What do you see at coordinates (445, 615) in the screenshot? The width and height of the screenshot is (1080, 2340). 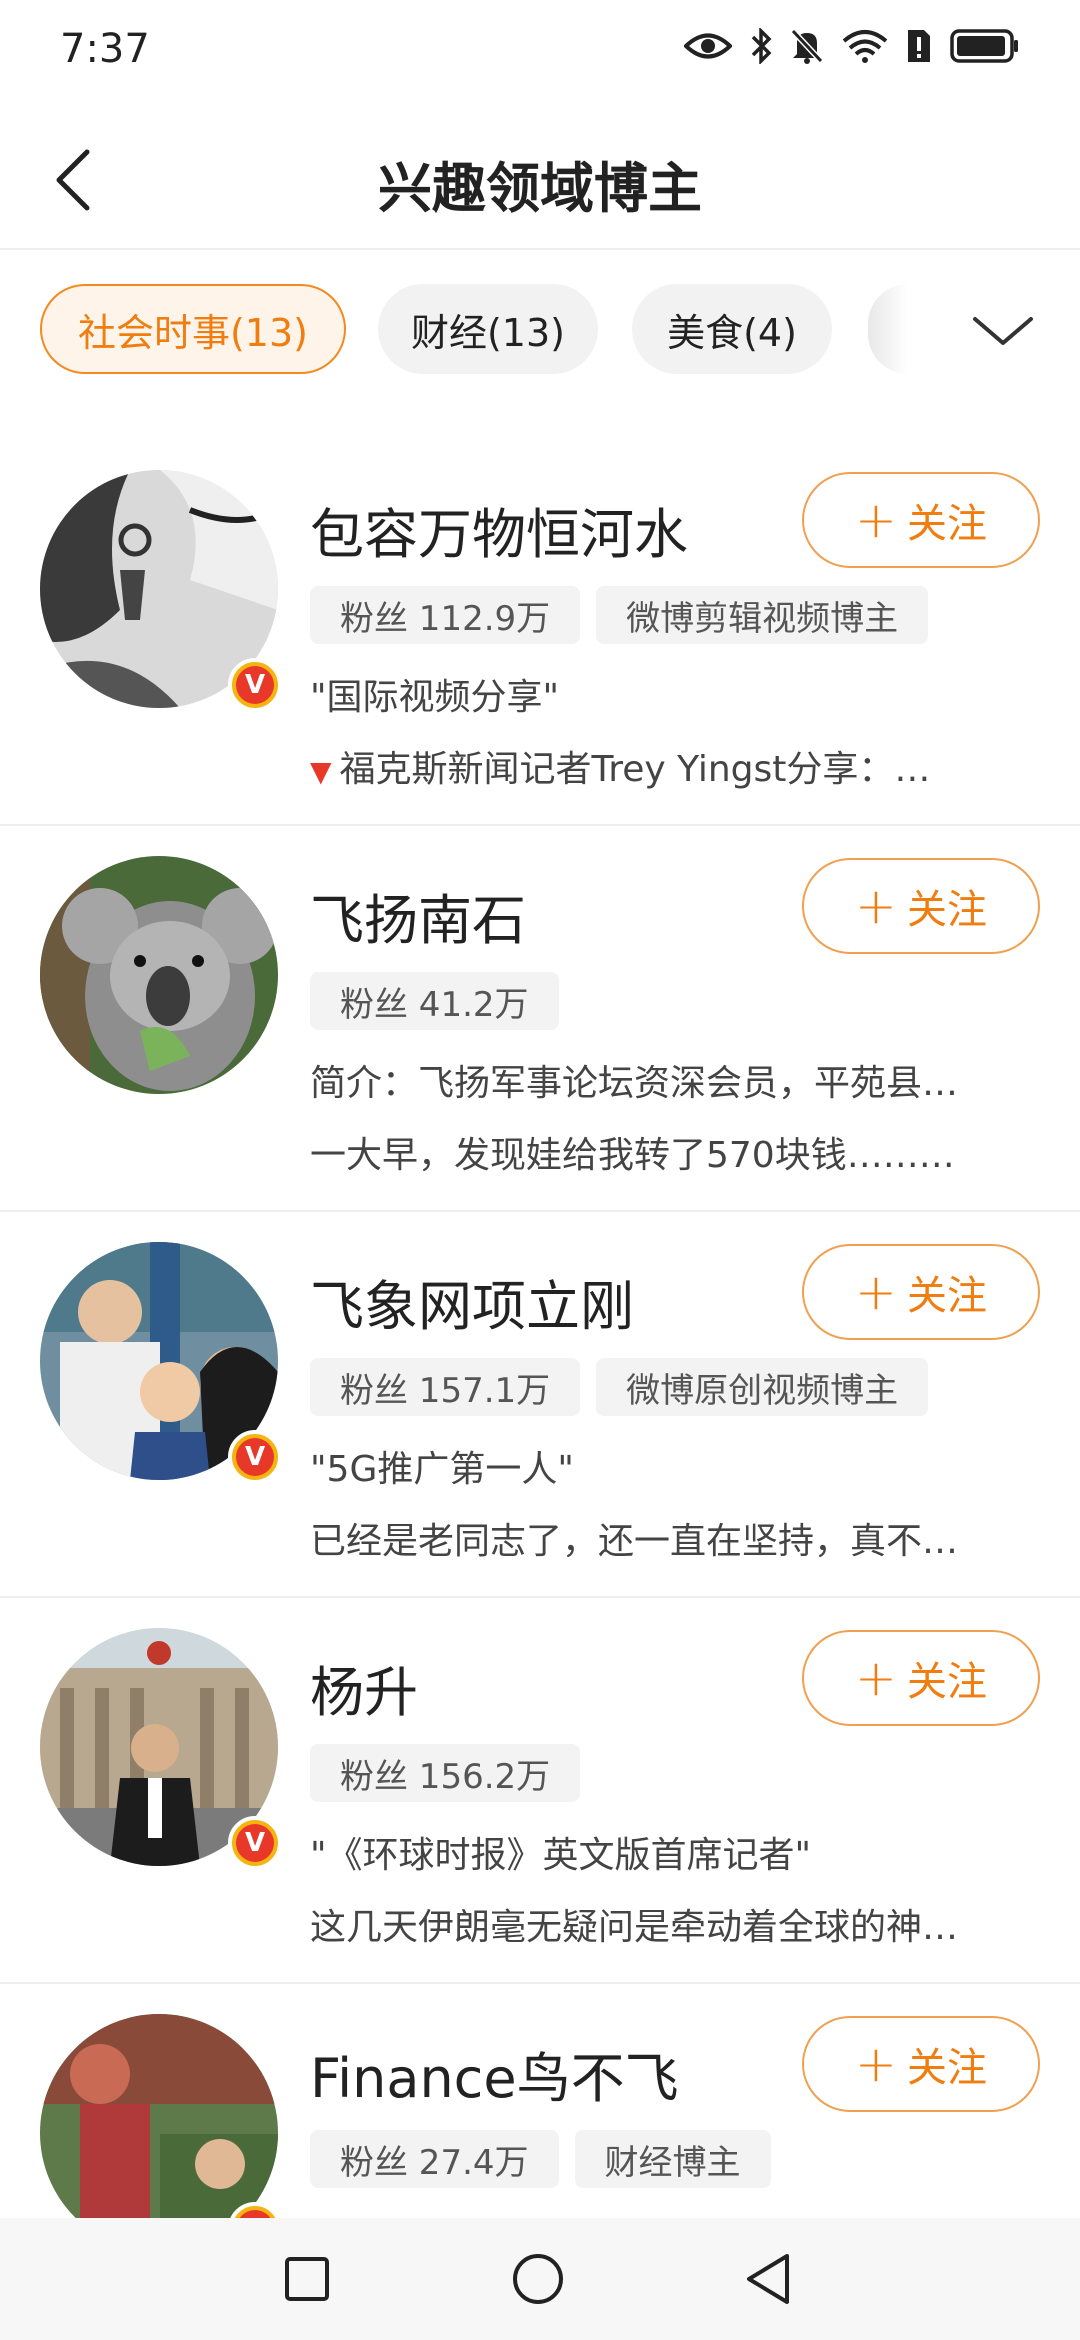 I see `fans-count: 粉丝 112.9万` at bounding box center [445, 615].